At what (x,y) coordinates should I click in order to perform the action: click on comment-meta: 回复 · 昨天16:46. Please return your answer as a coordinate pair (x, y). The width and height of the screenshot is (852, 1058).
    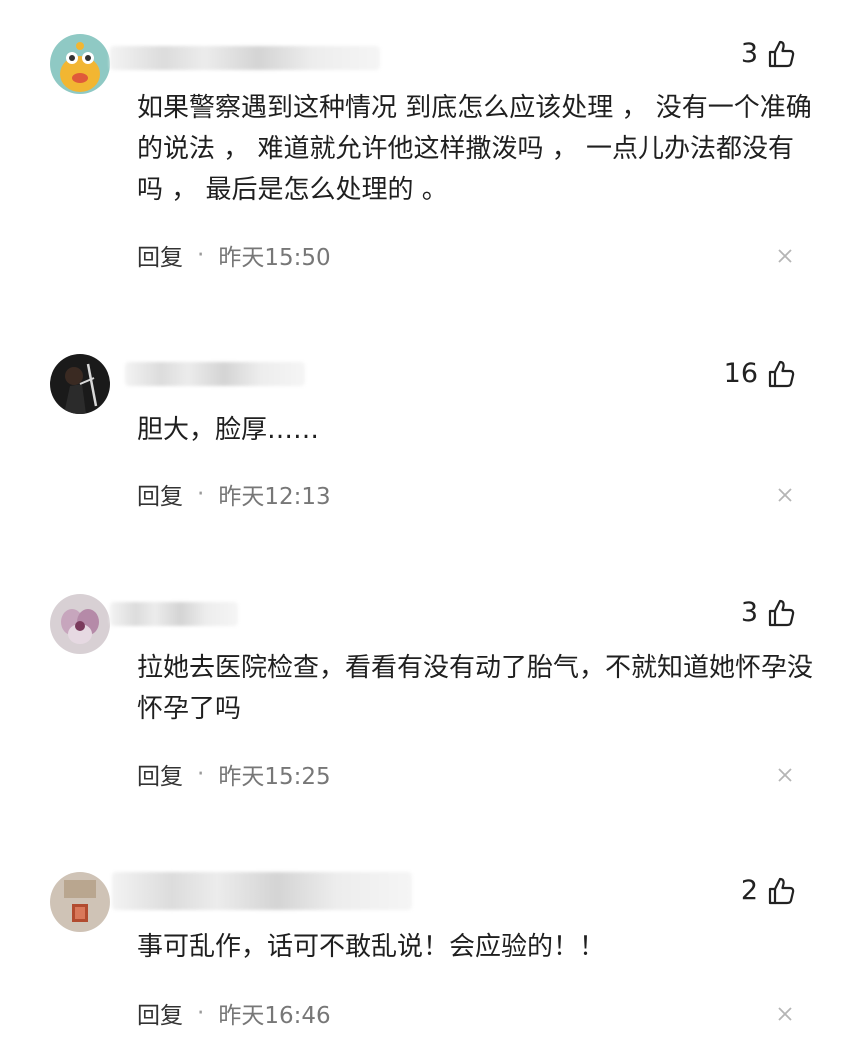
    Looking at the image, I should click on (234, 1013).